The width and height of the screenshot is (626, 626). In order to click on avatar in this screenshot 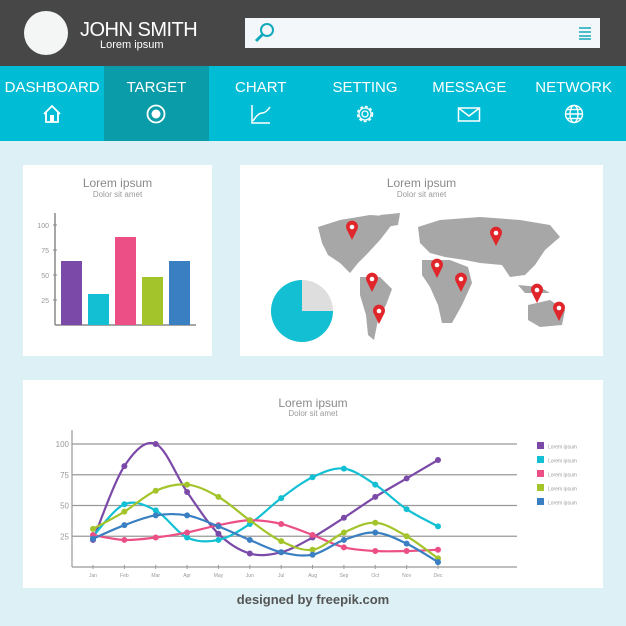, I will do `click(46, 33)`.